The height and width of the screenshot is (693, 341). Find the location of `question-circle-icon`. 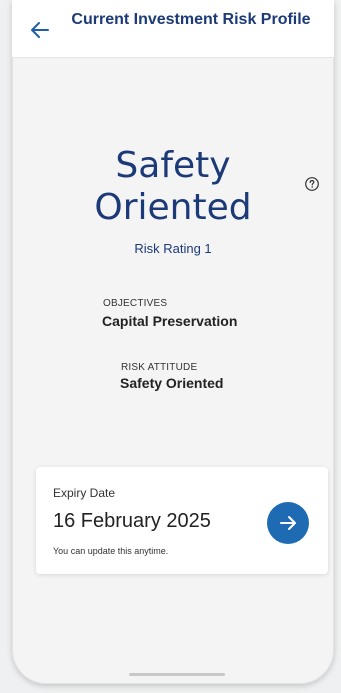

question-circle-icon is located at coordinates (312, 184).